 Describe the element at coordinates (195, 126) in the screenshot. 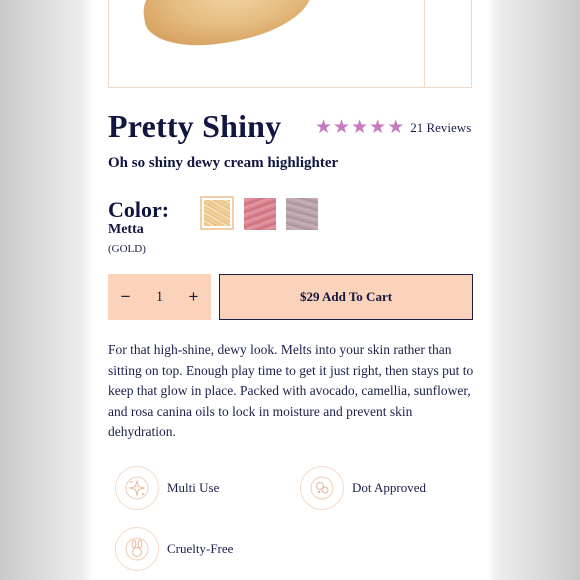

I see `product-title: Pretty Shiny` at that location.